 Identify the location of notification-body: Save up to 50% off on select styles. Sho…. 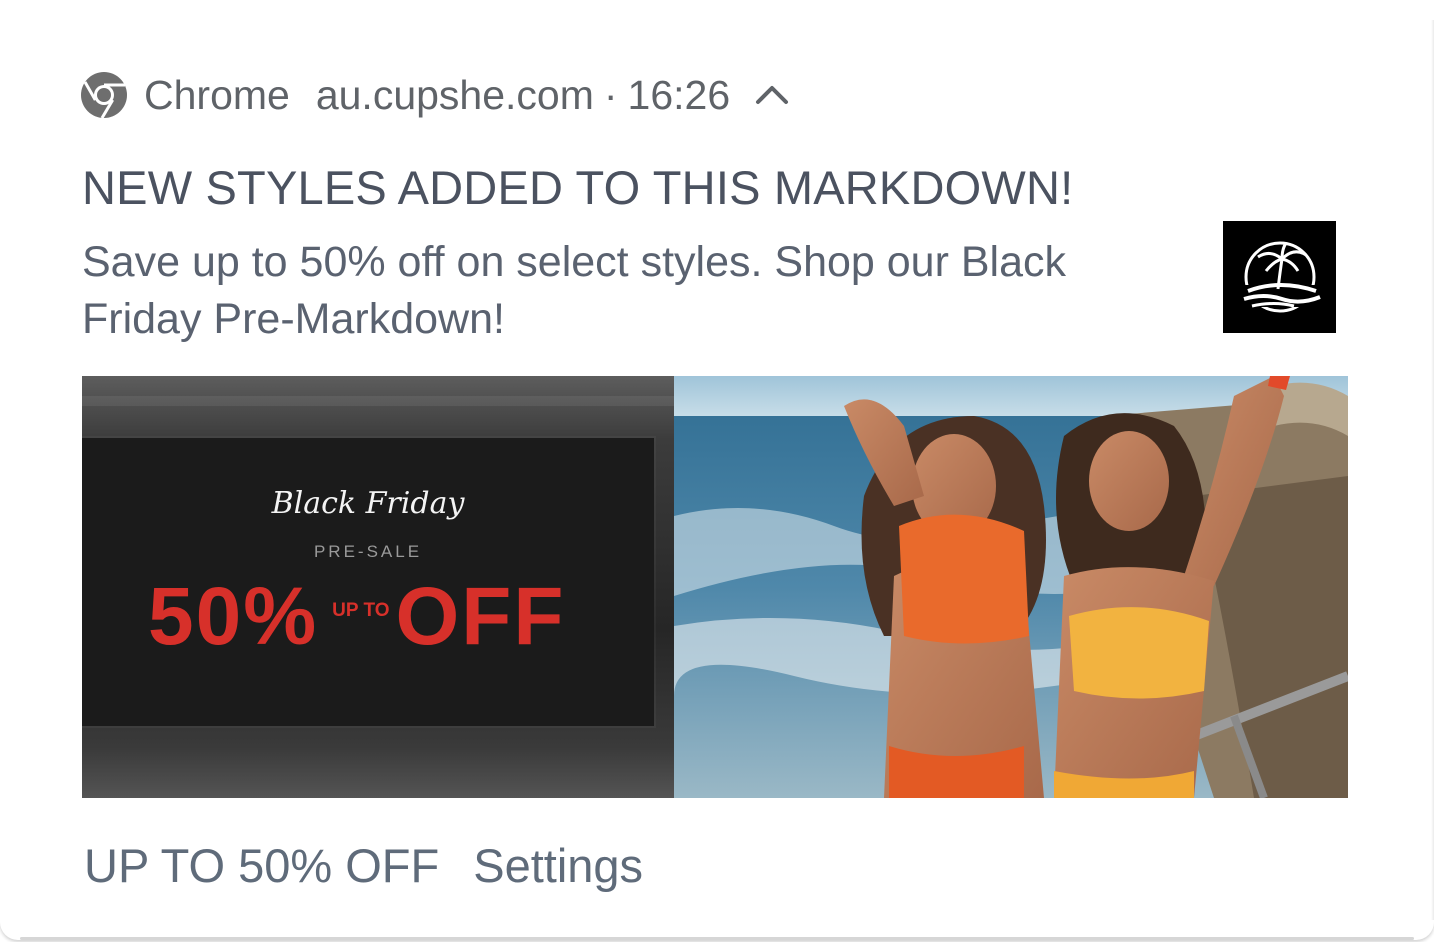
(574, 290).